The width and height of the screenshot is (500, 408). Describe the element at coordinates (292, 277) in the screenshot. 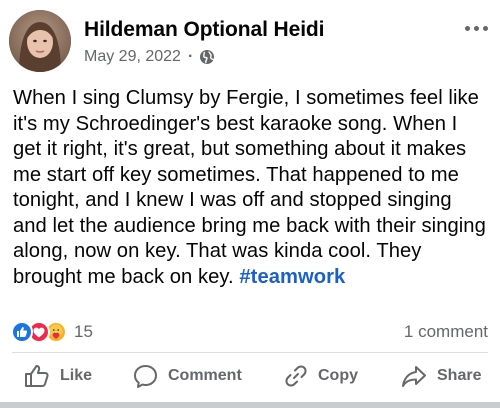

I see `hashtag-link: #teamwork` at that location.